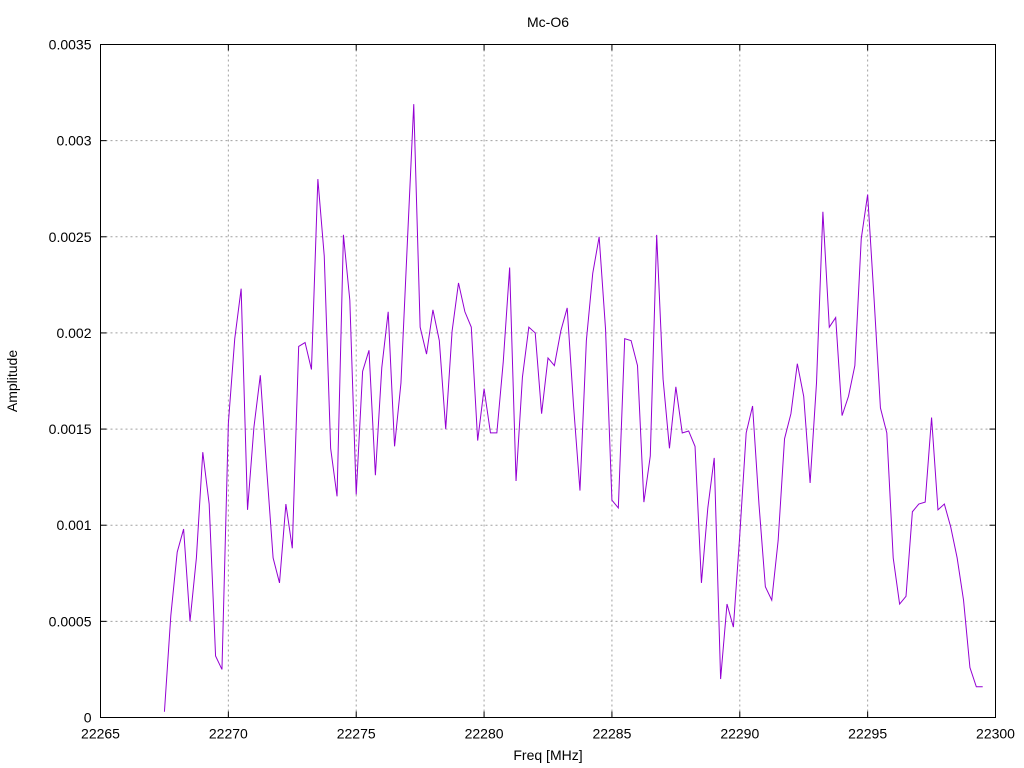 This screenshot has width=1024, height=768. What do you see at coordinates (548, 22) in the screenshot?
I see `chart-title: Mc-O6` at bounding box center [548, 22].